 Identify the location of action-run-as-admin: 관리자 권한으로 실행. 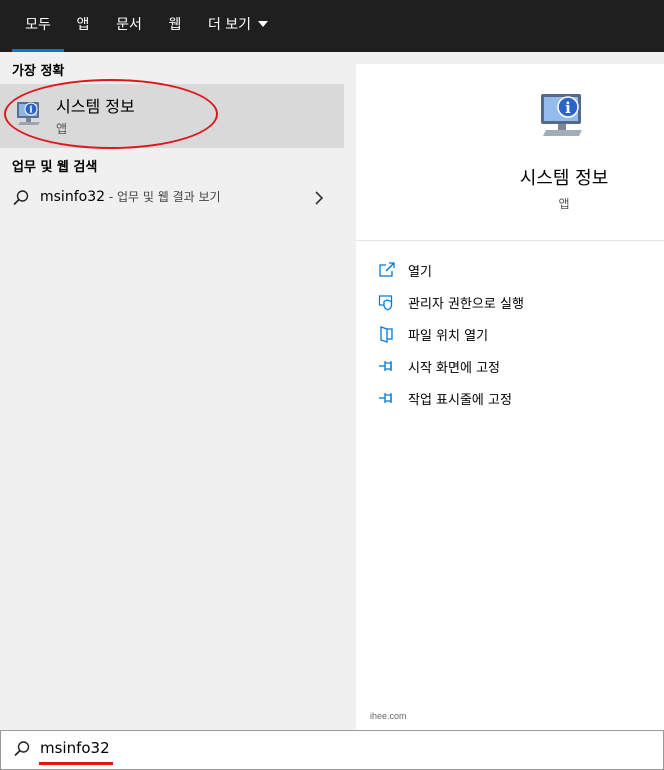
(518, 302).